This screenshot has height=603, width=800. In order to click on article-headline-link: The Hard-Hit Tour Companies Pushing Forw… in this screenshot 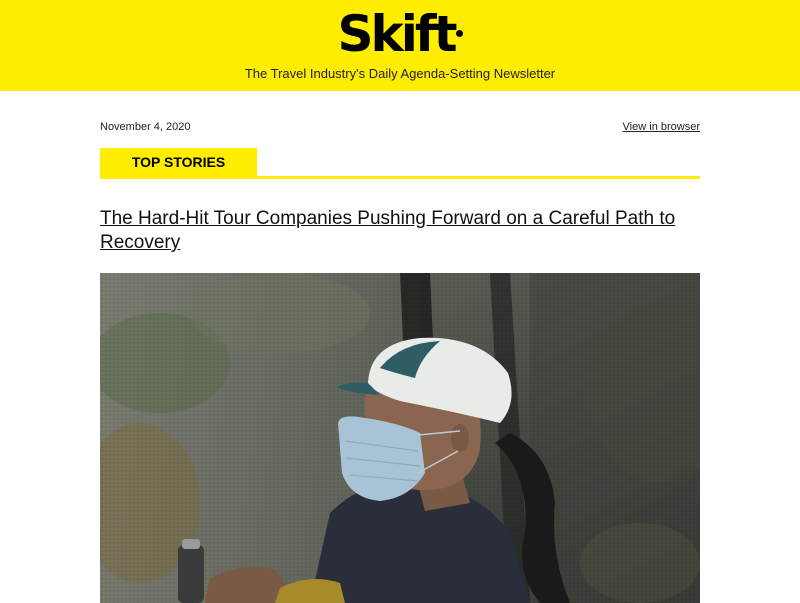, I will do `click(400, 231)`.